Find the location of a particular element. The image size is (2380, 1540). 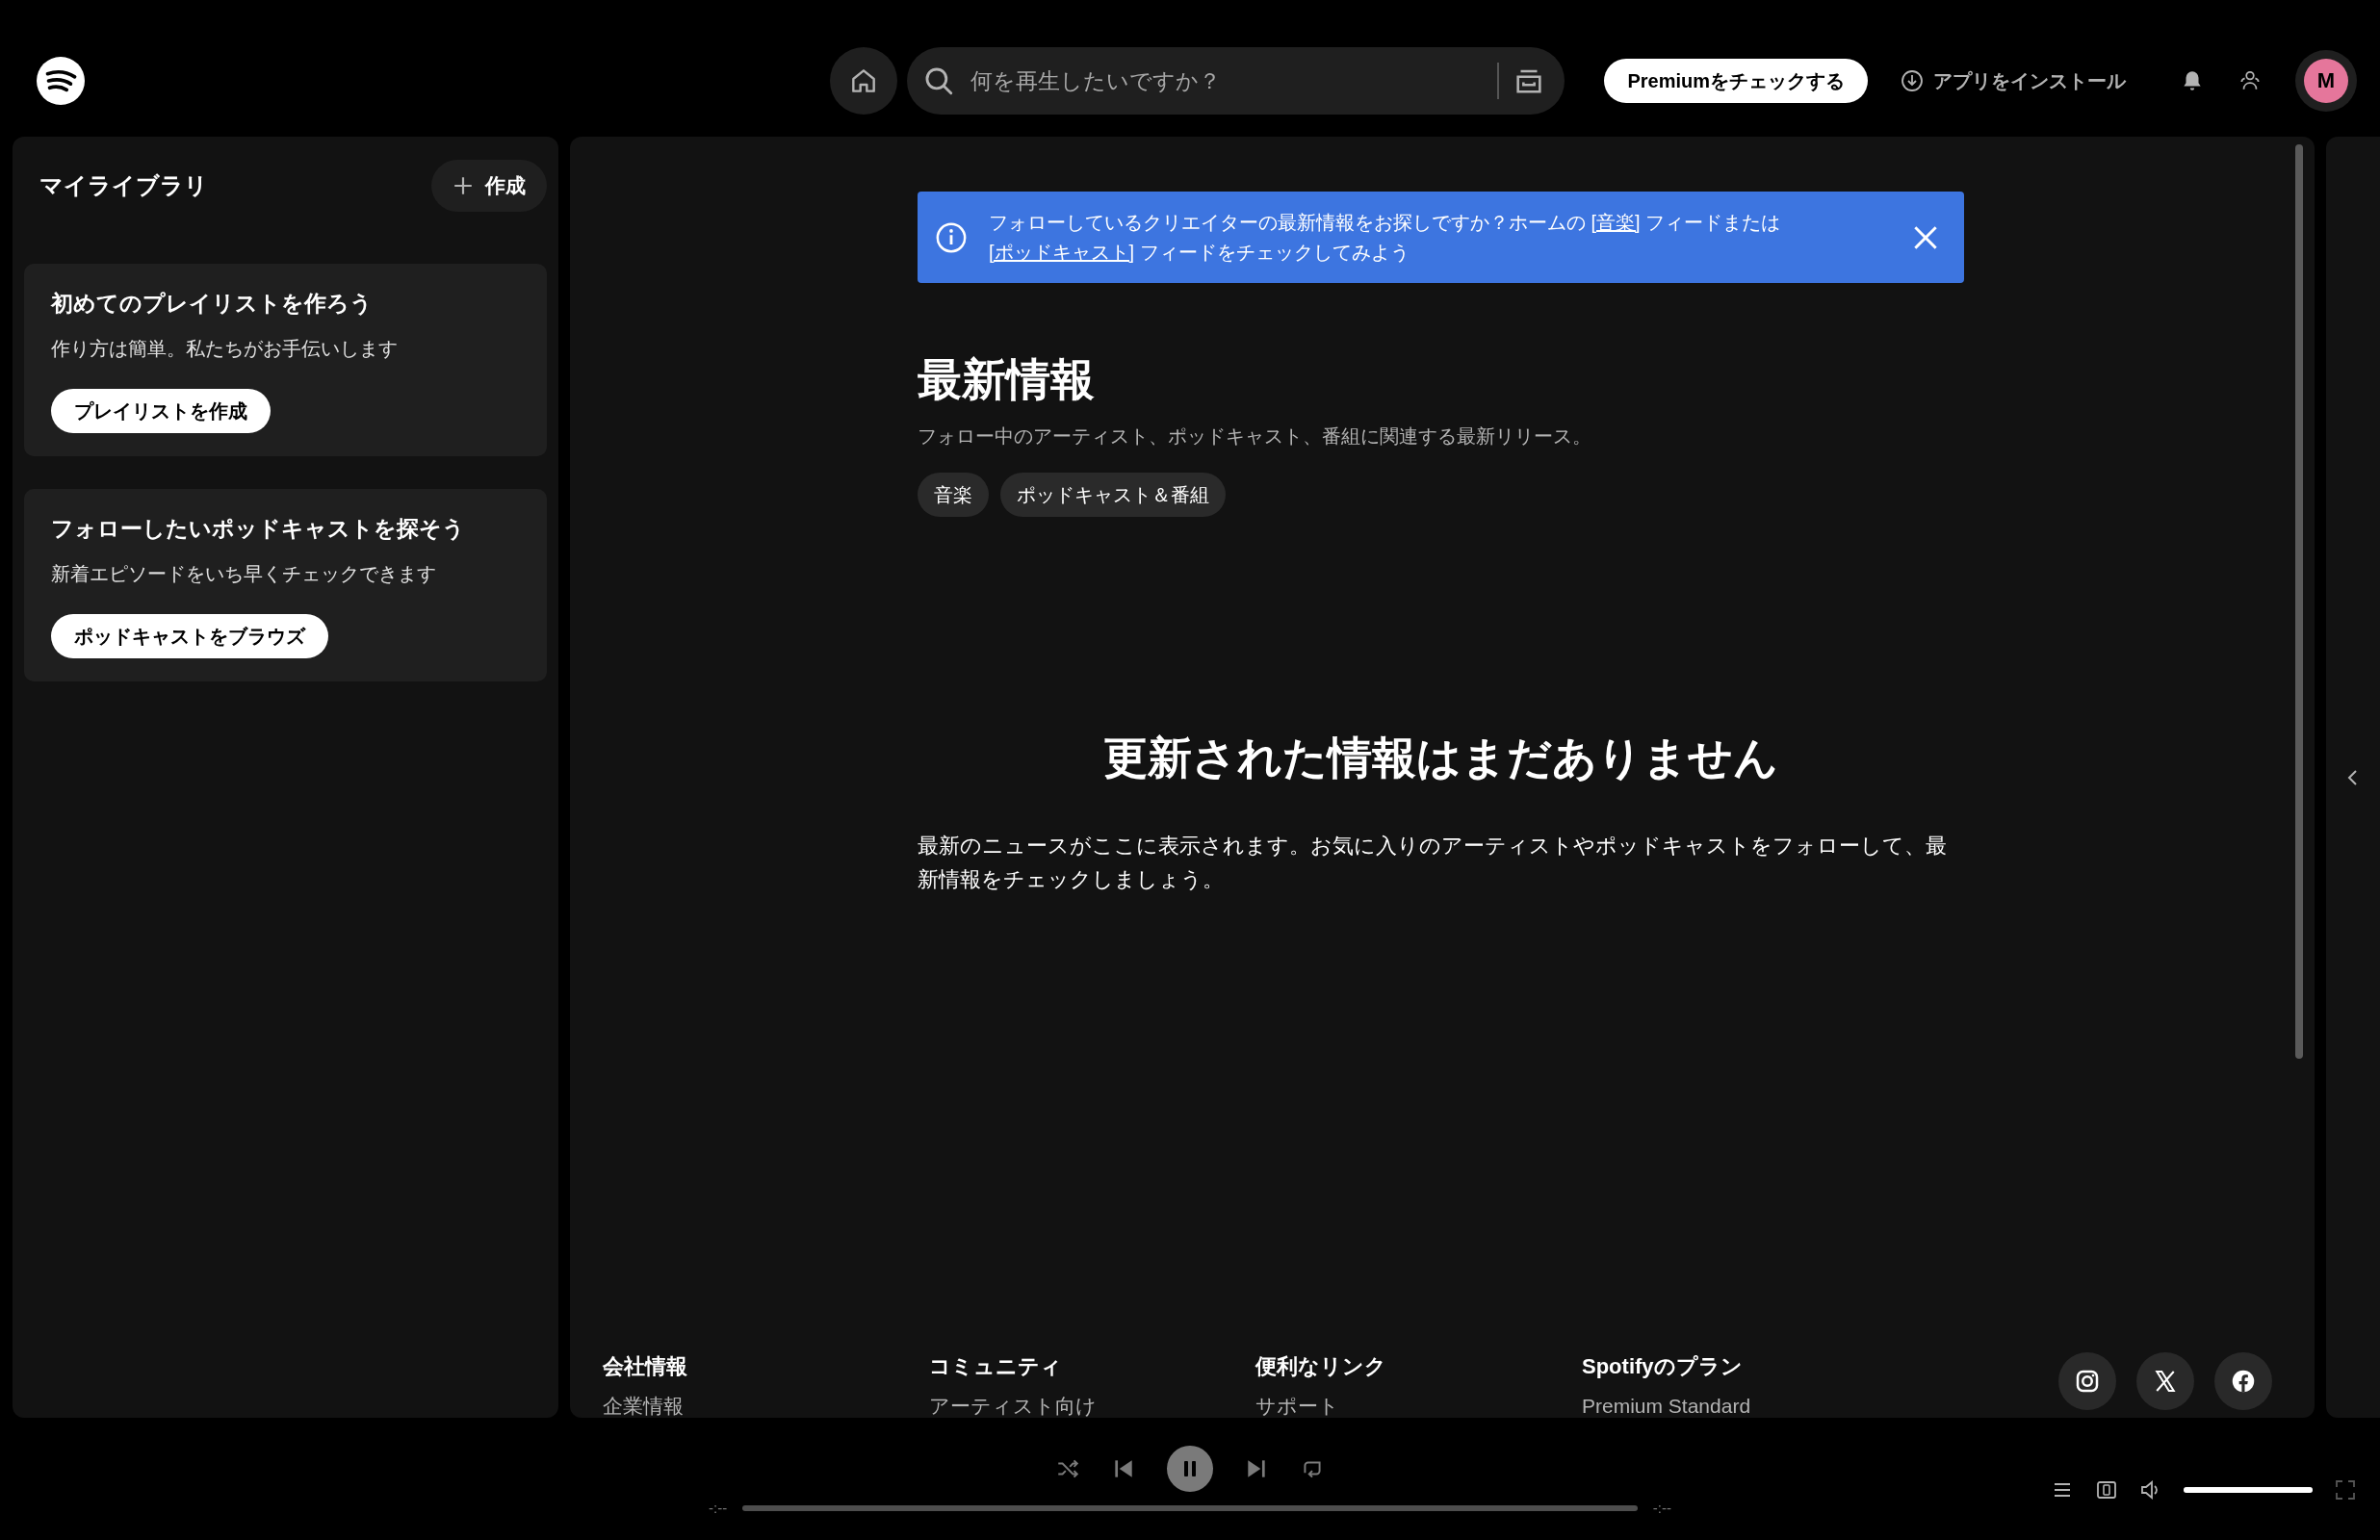

card-button: ポッドキャストをブラウズ is located at coordinates (190, 636).